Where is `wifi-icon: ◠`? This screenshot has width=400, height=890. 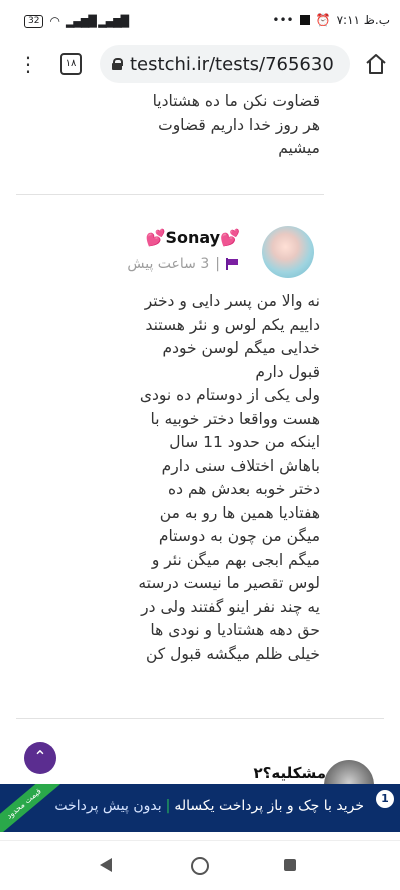 wifi-icon: ◠ is located at coordinates (54, 21).